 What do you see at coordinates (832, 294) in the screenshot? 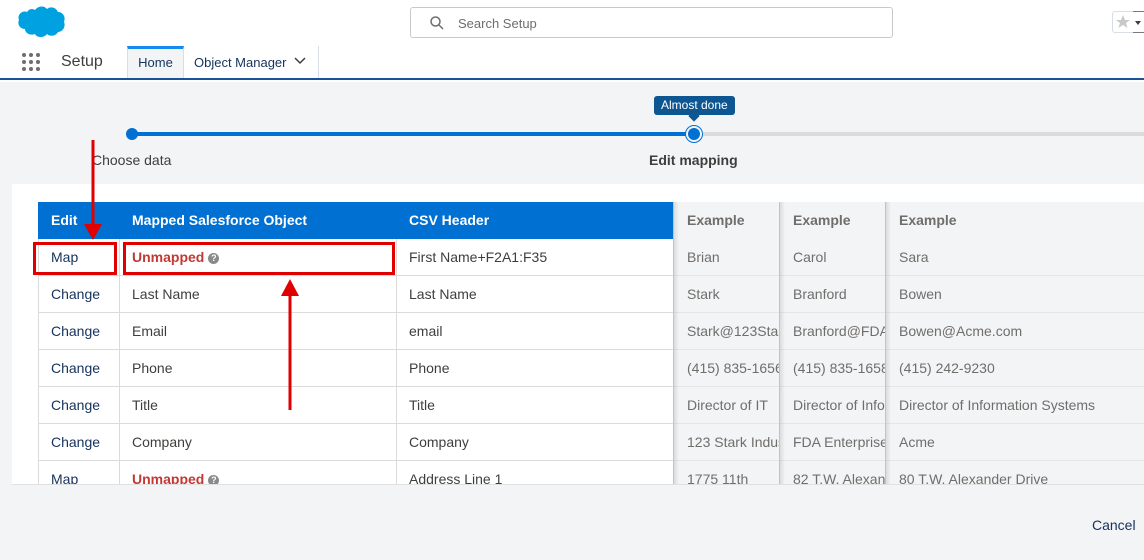
I see `example-2-cell: Branford` at bounding box center [832, 294].